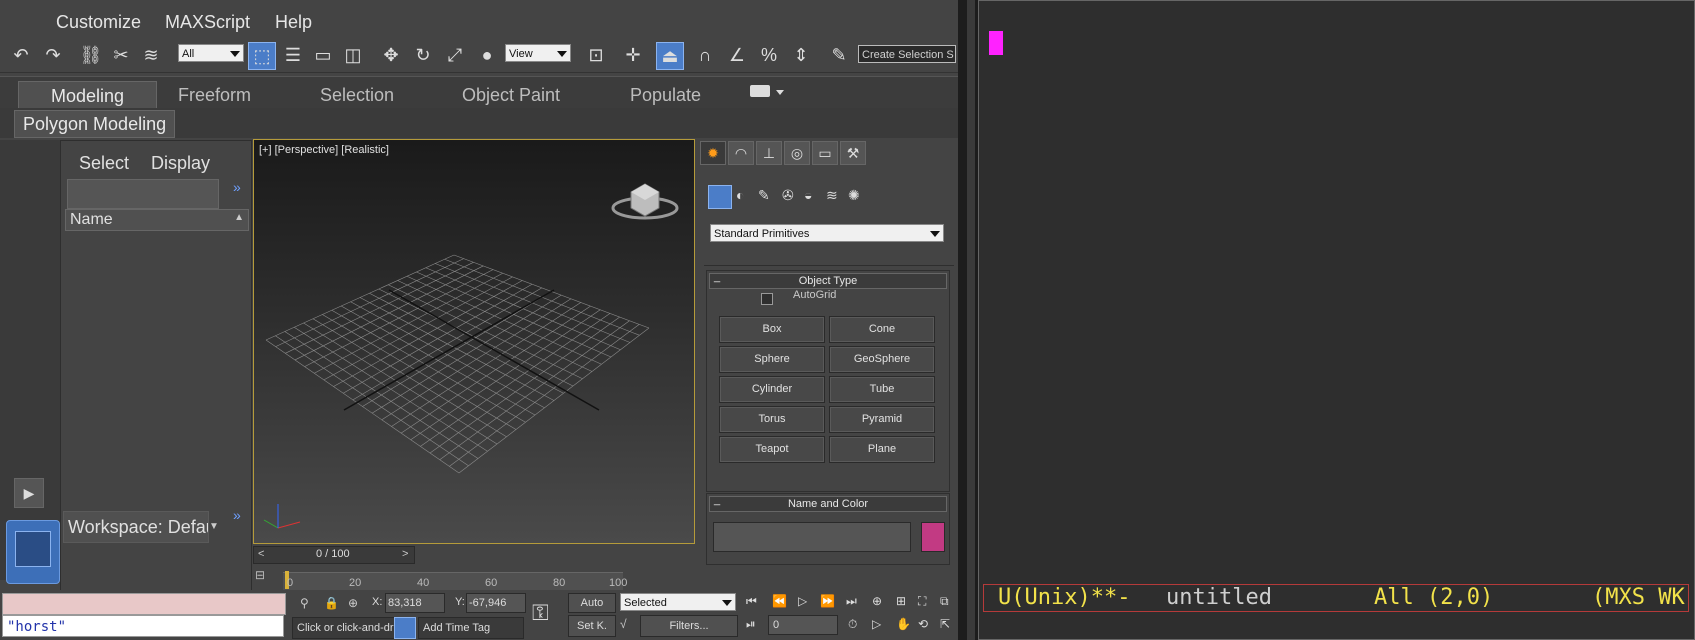  Describe the element at coordinates (157, 220) in the screenshot. I see `name-column-header: Name ▲` at that location.